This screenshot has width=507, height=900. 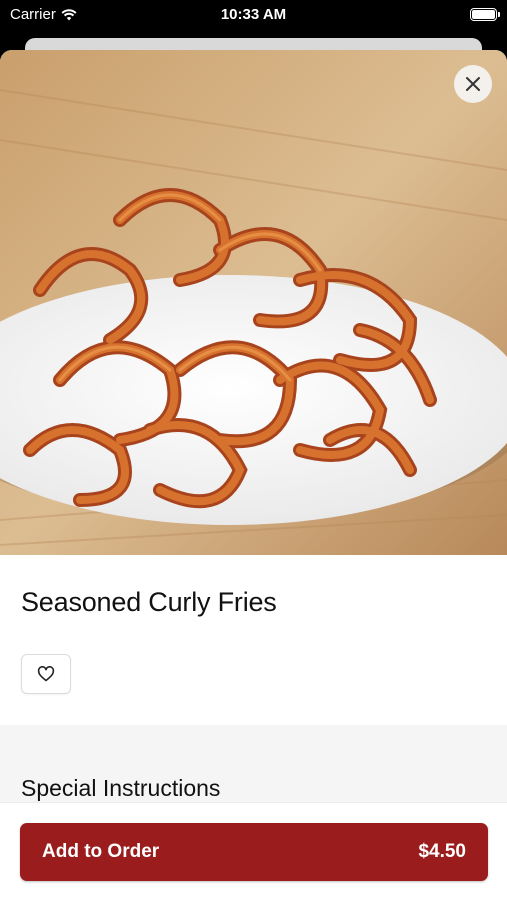 I want to click on heart-outline-icon, so click(x=46, y=674).